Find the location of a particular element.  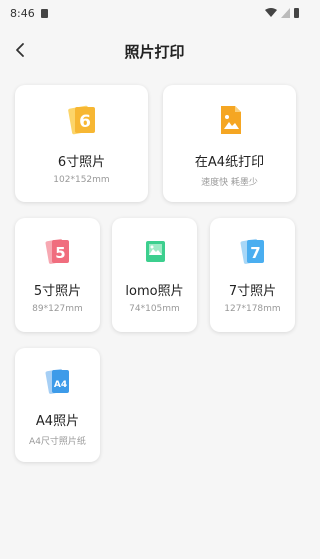

chevron-left-icon is located at coordinates (20, 50).